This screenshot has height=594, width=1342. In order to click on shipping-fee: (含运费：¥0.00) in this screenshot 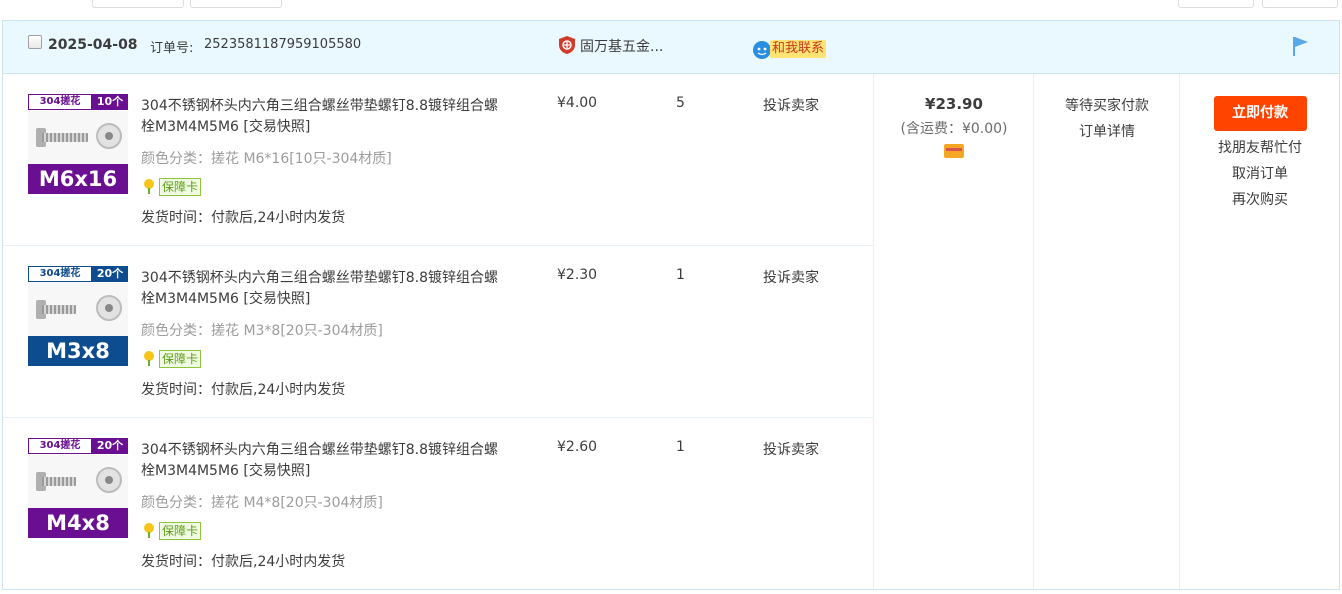, I will do `click(954, 129)`.